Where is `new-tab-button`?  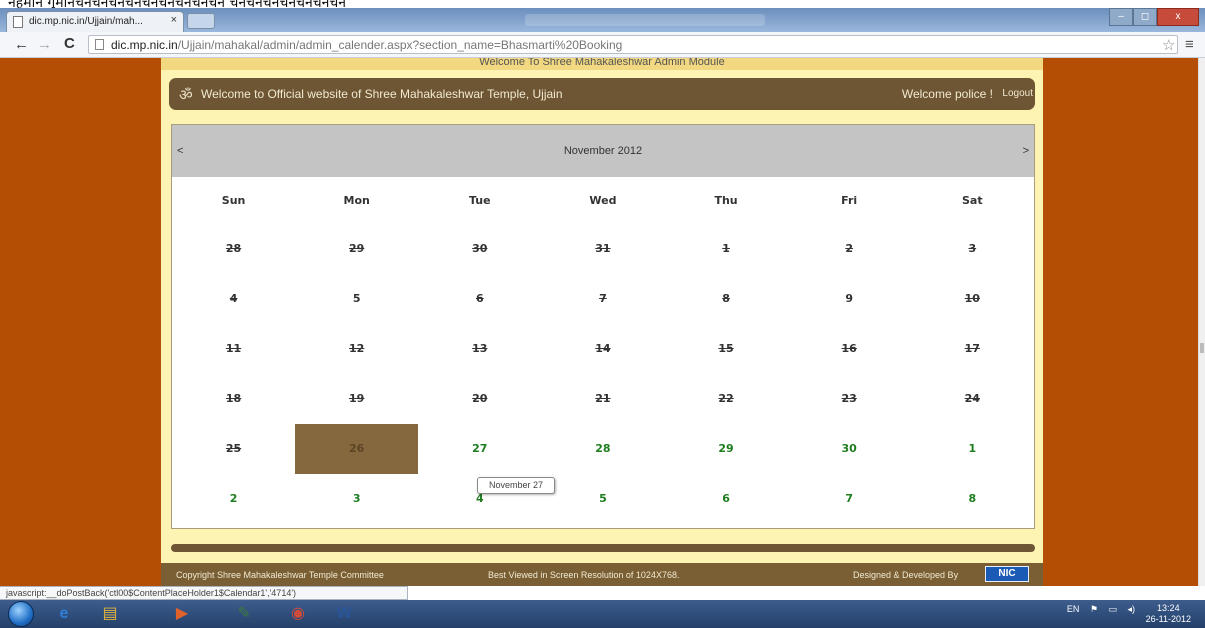
new-tab-button is located at coordinates (201, 21).